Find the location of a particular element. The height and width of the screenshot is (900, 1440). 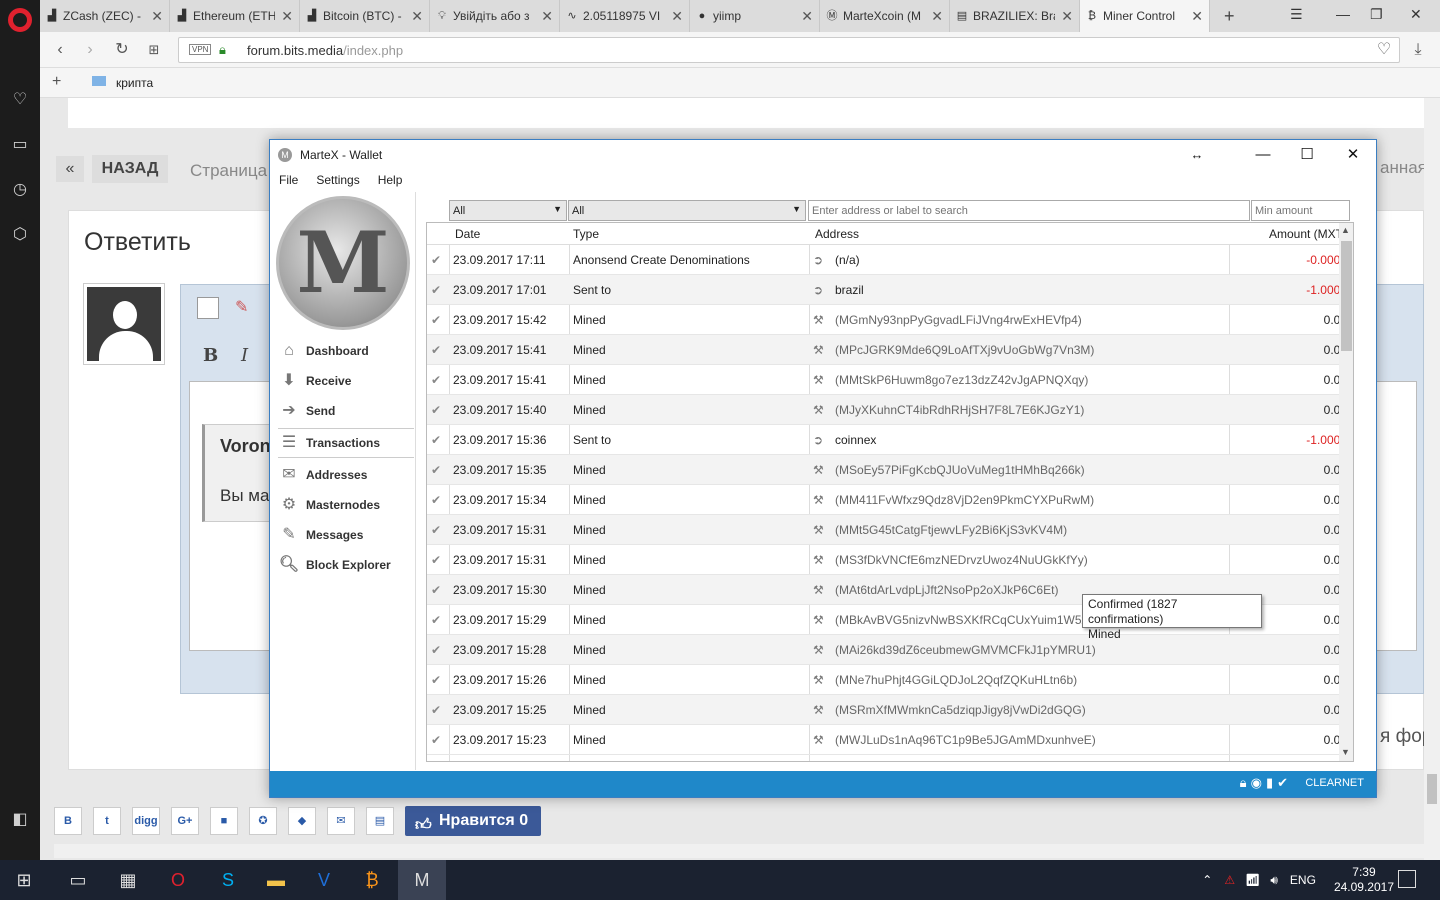

maximize-button: ☐ is located at coordinates (1307, 155).